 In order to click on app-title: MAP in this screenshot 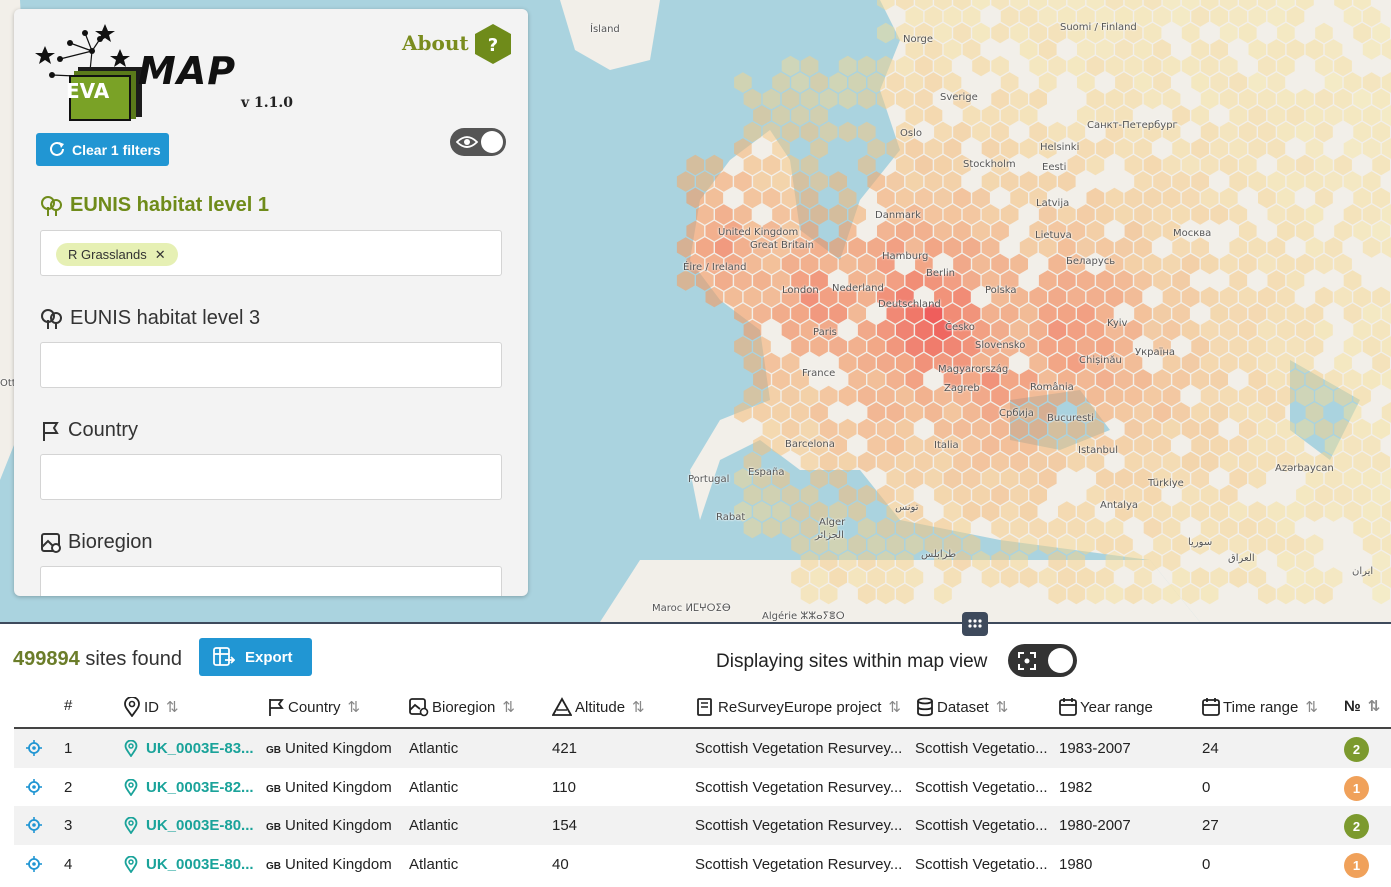, I will do `click(187, 71)`.